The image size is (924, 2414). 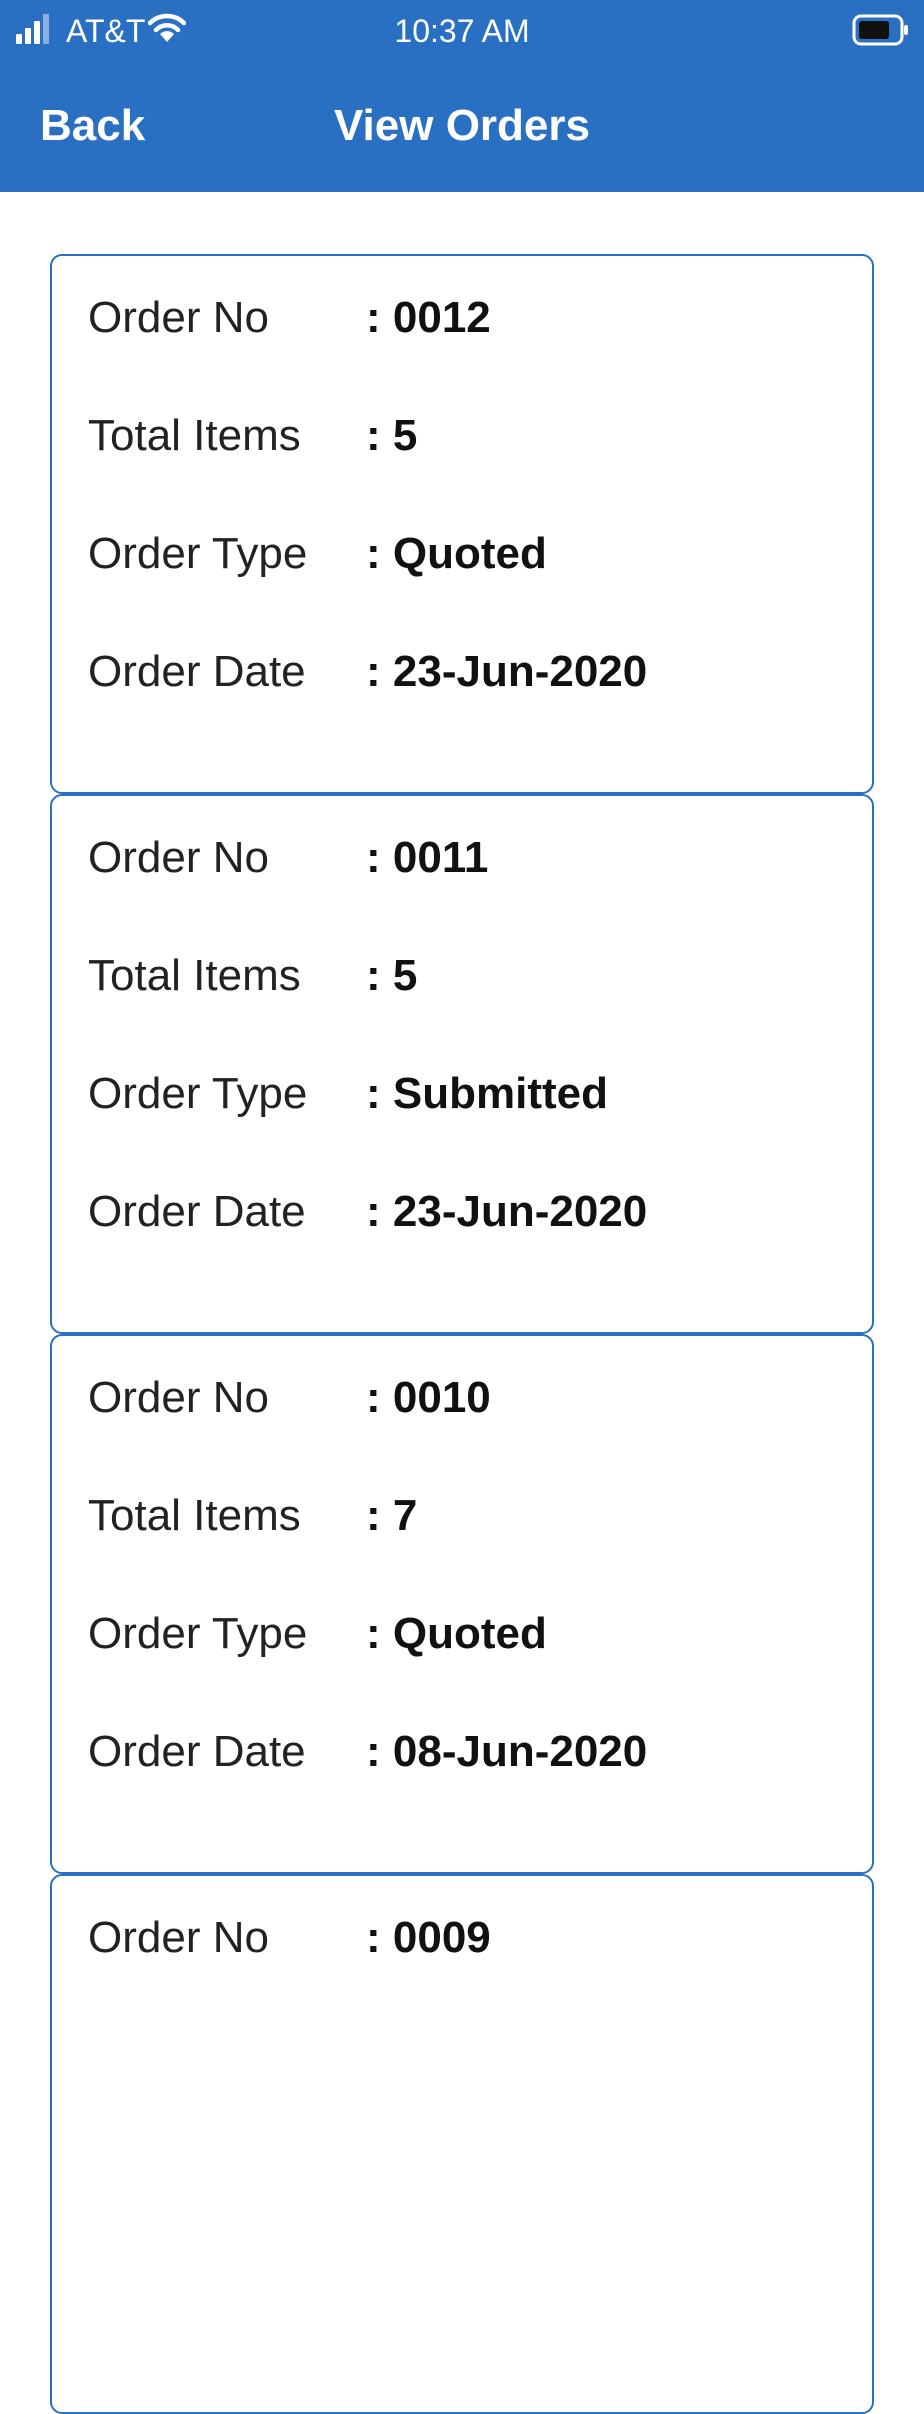 I want to click on order-no-value: : 0011, so click(x=427, y=857).